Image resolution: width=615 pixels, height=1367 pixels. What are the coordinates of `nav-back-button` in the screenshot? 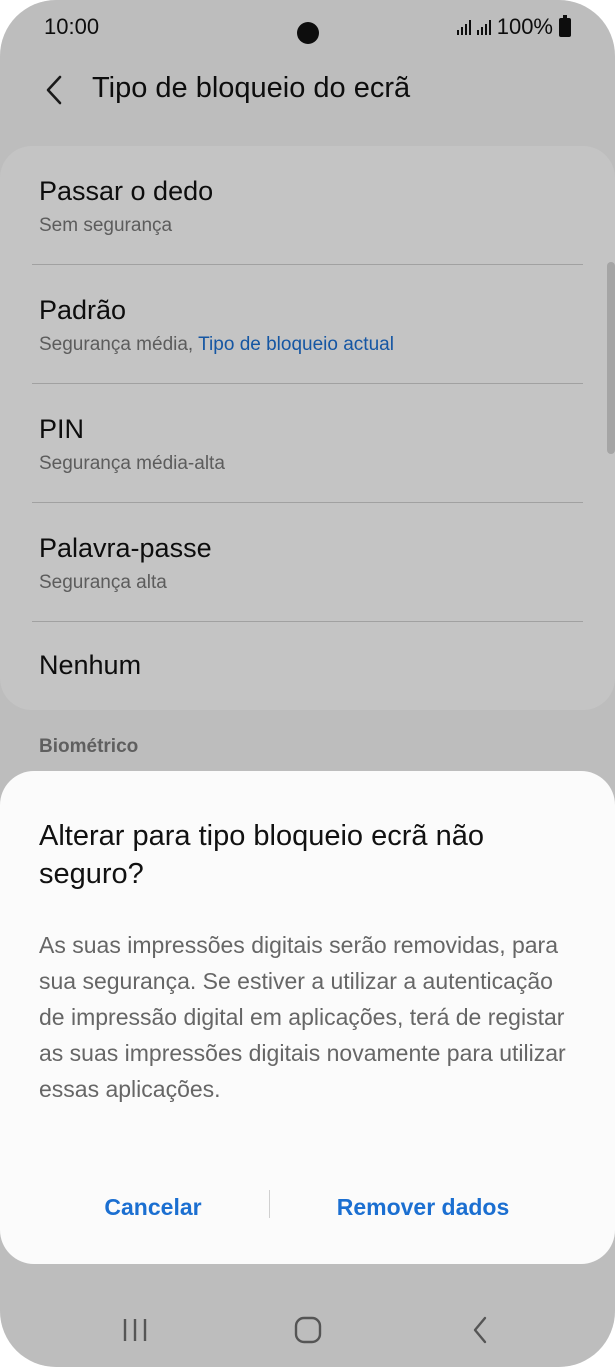 It's located at (480, 1330).